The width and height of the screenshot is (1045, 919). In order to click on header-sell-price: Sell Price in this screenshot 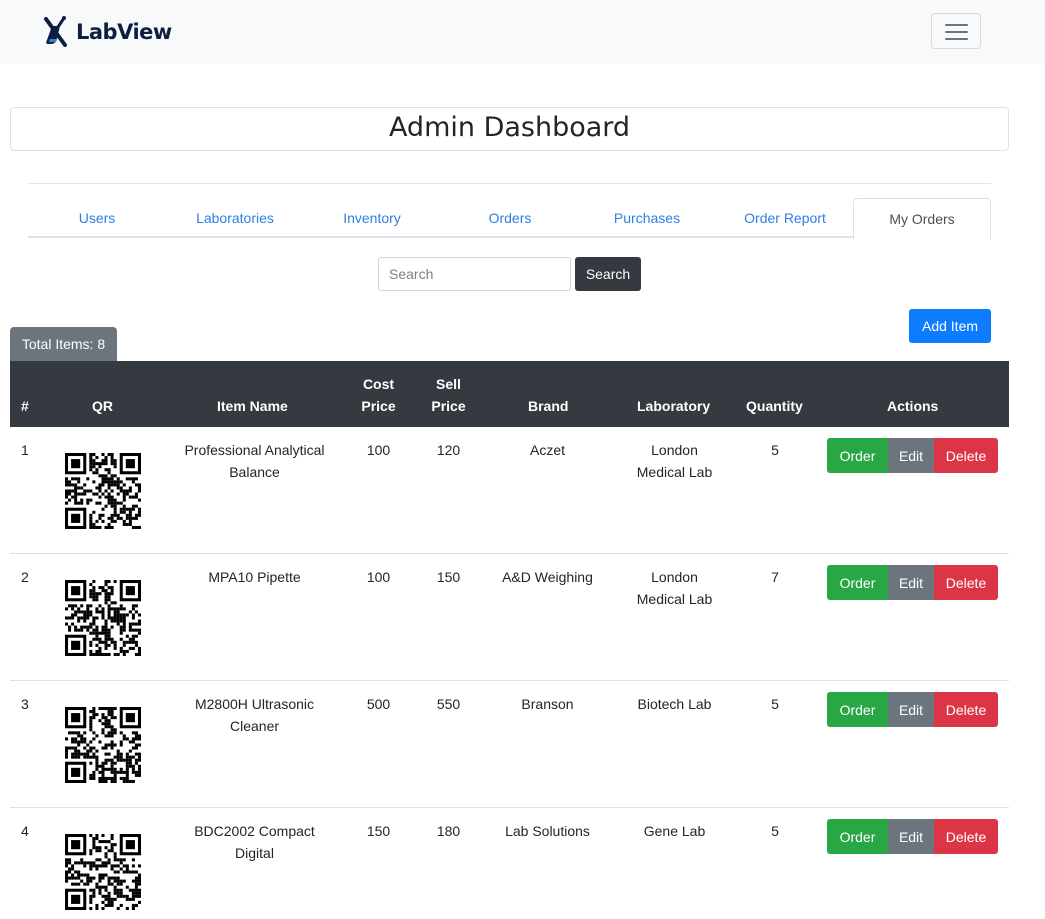, I will do `click(448, 395)`.